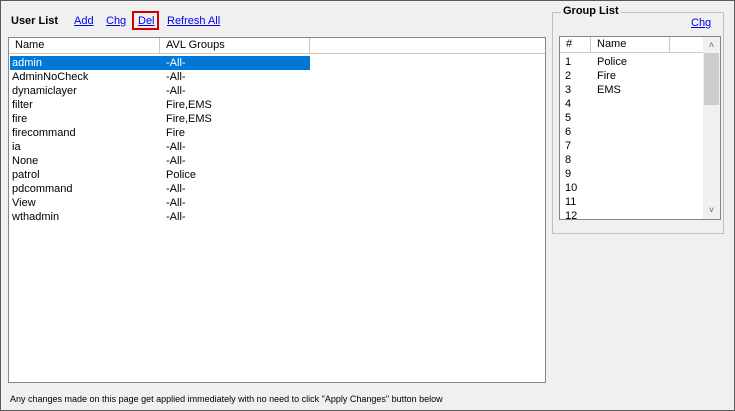  I want to click on column-header-number: #, so click(575, 45).